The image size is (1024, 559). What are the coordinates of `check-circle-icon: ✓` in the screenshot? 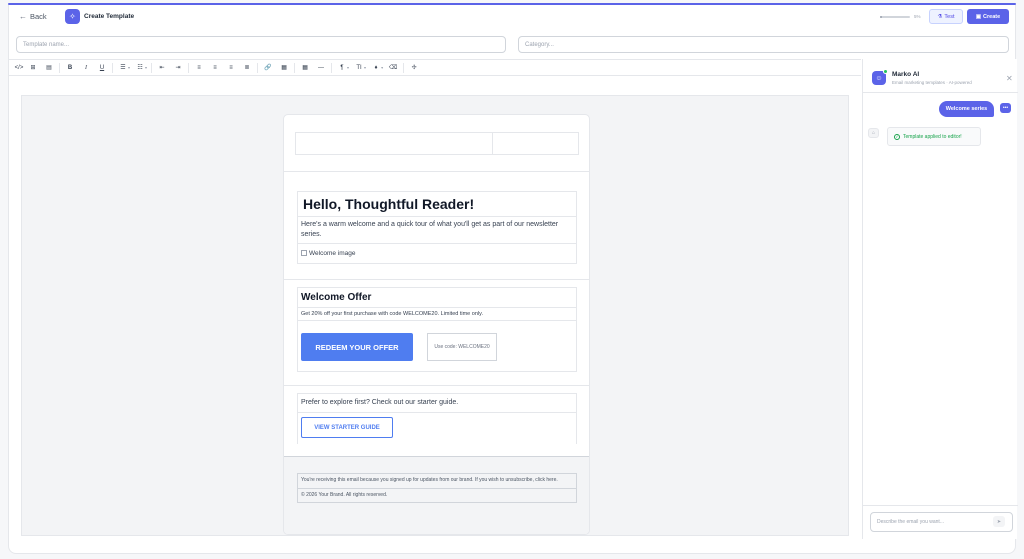 It's located at (897, 136).